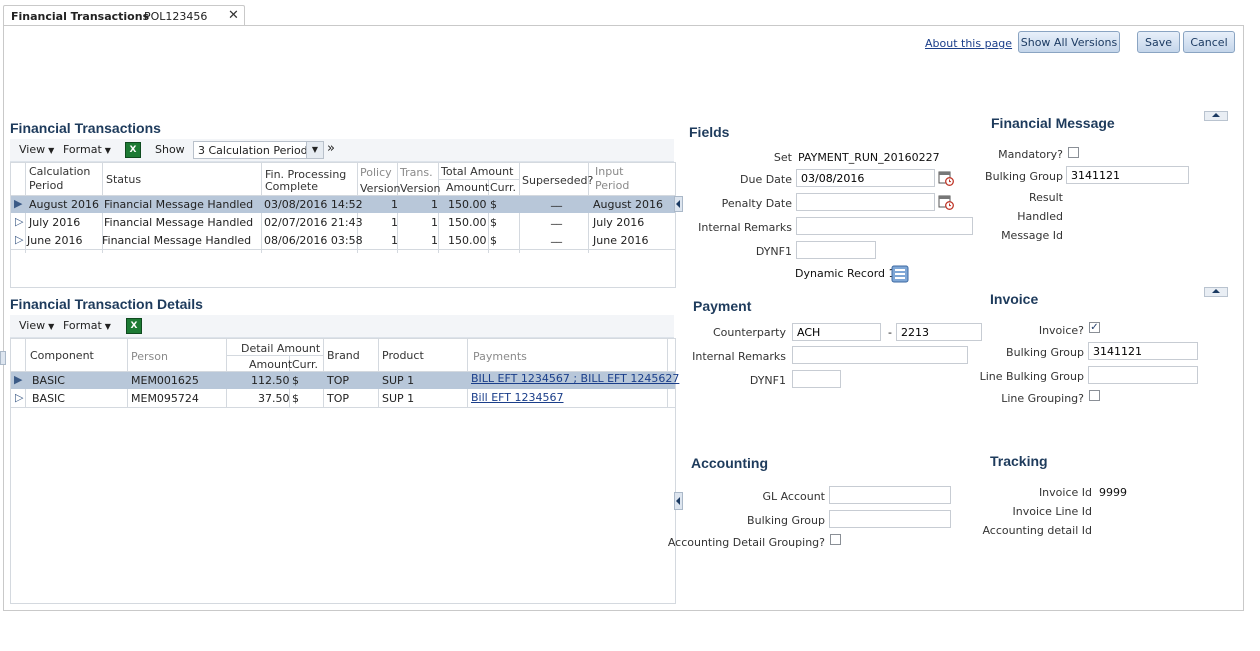 The height and width of the screenshot is (651, 1260). I want to click on invoice-bulking-group-input, so click(1143, 351).